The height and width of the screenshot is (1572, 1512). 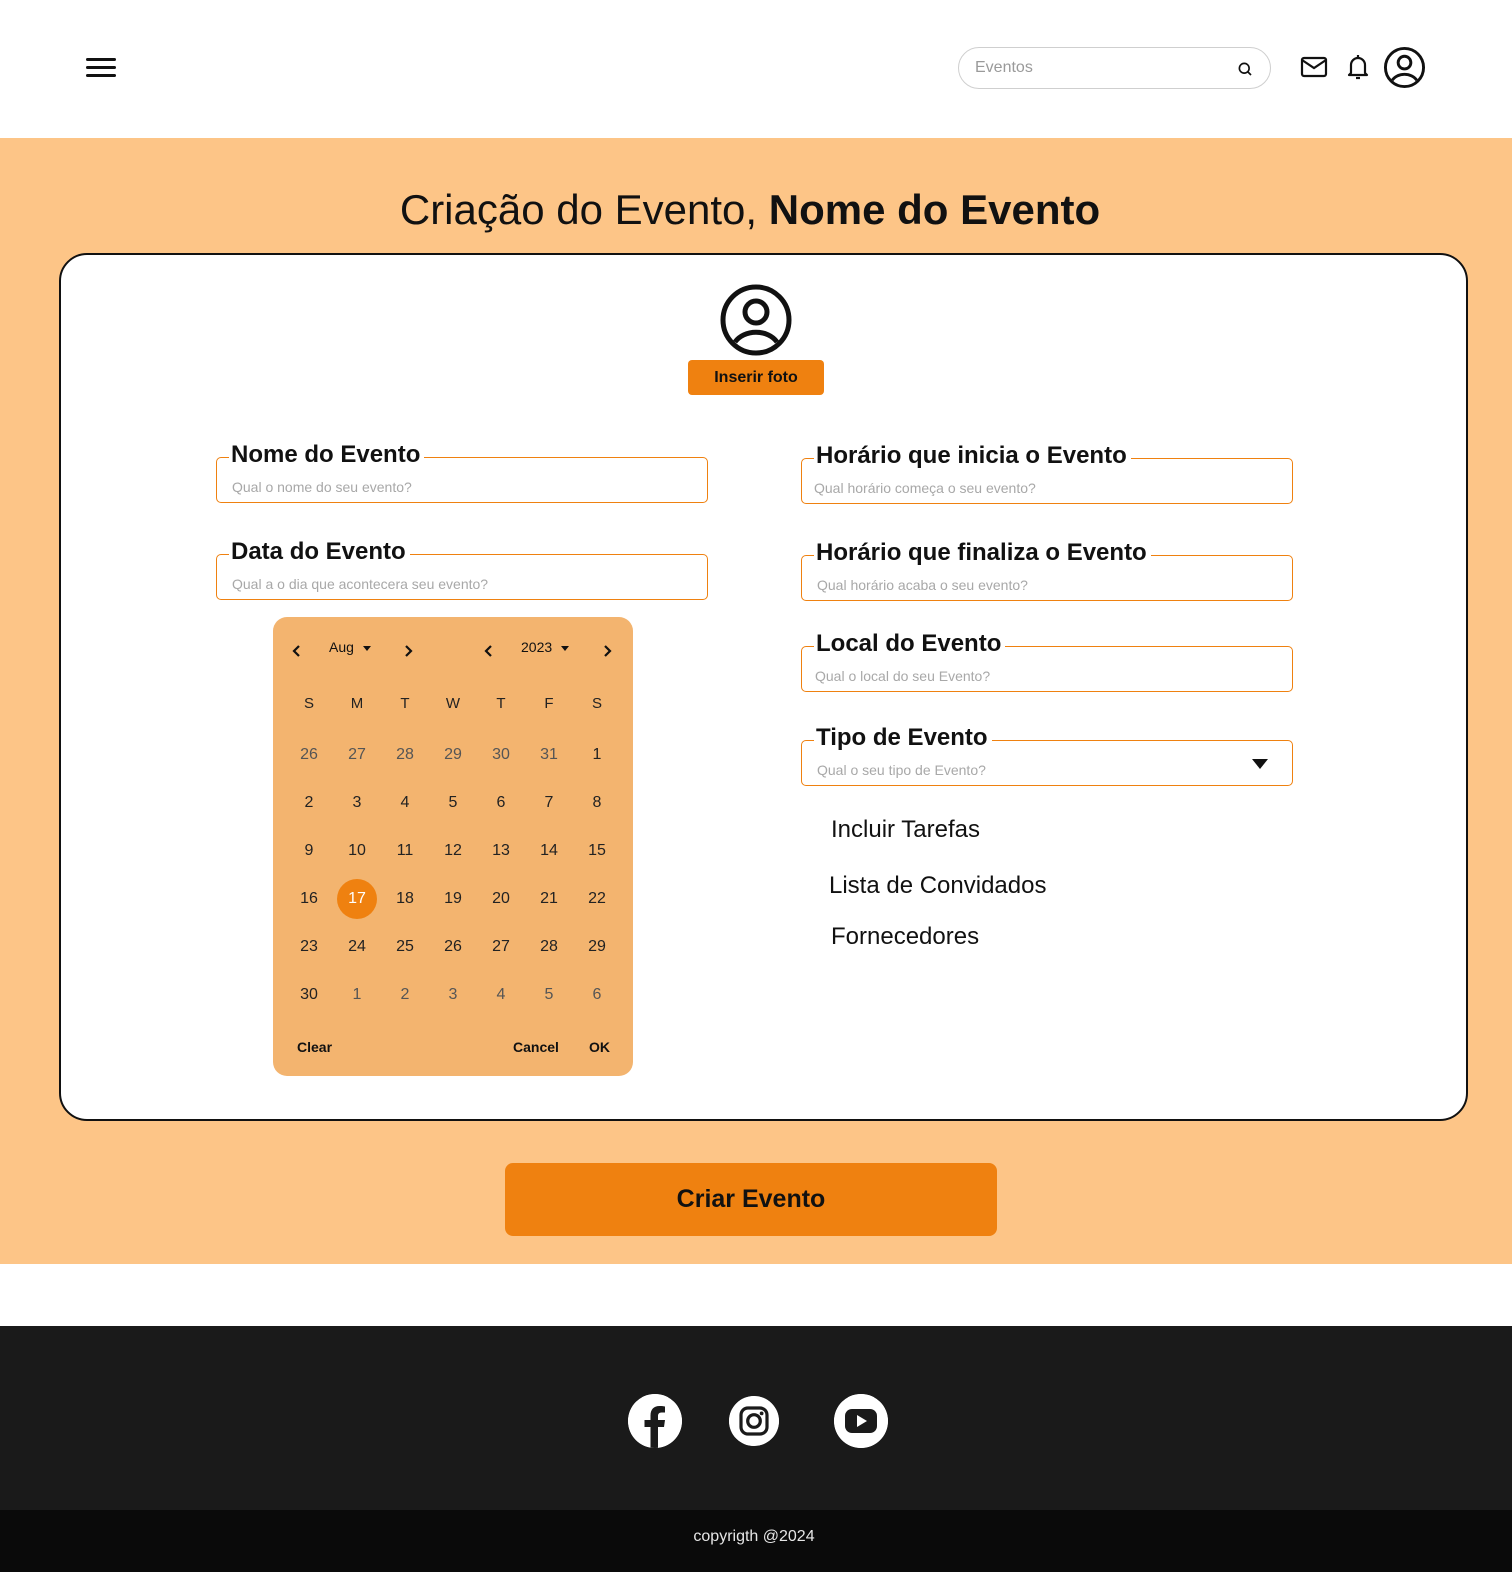 I want to click on calendar-day: 23, so click(x=309, y=947).